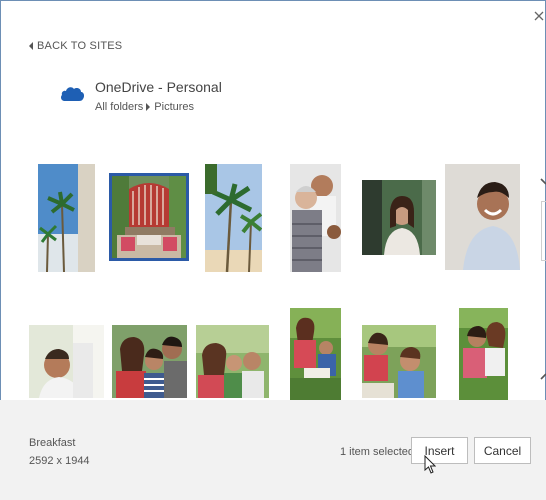  What do you see at coordinates (52, 443) in the screenshot?
I see `selected-file-name: Breakfast` at bounding box center [52, 443].